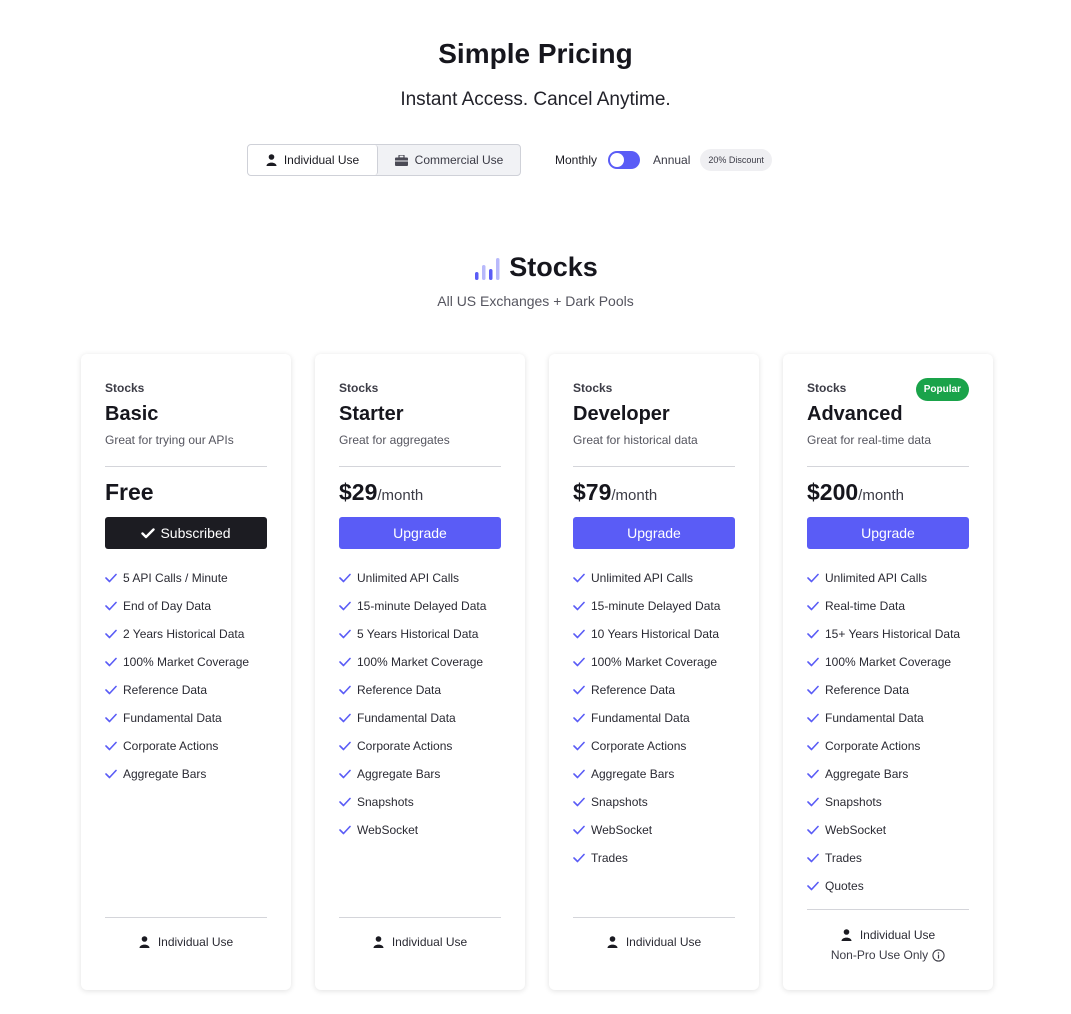 The height and width of the screenshot is (1014, 1071). What do you see at coordinates (535, 301) in the screenshot?
I see `section-subtitle: All US Exchanges + Dark Pools` at bounding box center [535, 301].